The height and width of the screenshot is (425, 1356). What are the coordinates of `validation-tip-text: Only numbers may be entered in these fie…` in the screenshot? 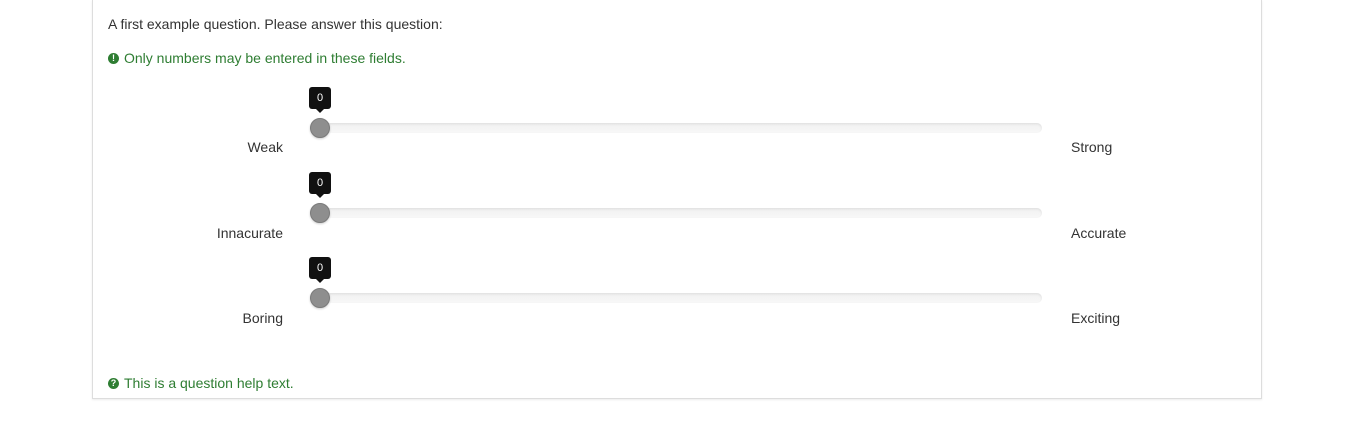 It's located at (265, 58).